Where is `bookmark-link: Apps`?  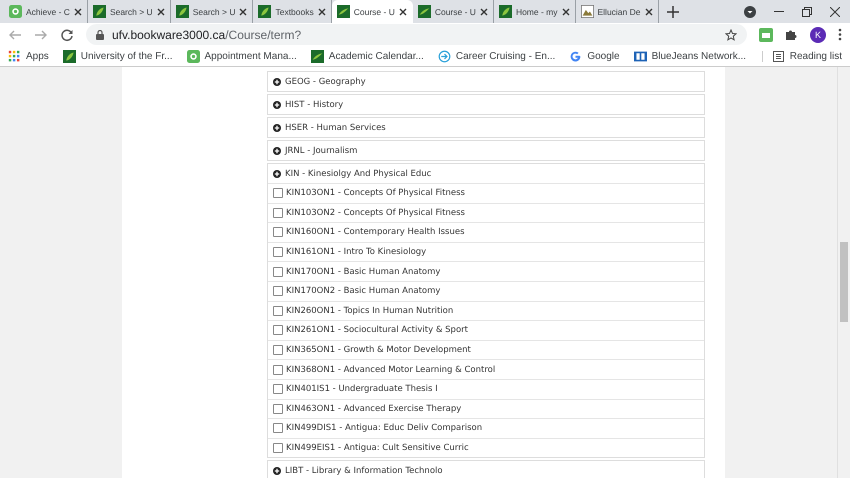 bookmark-link: Apps is located at coordinates (28, 56).